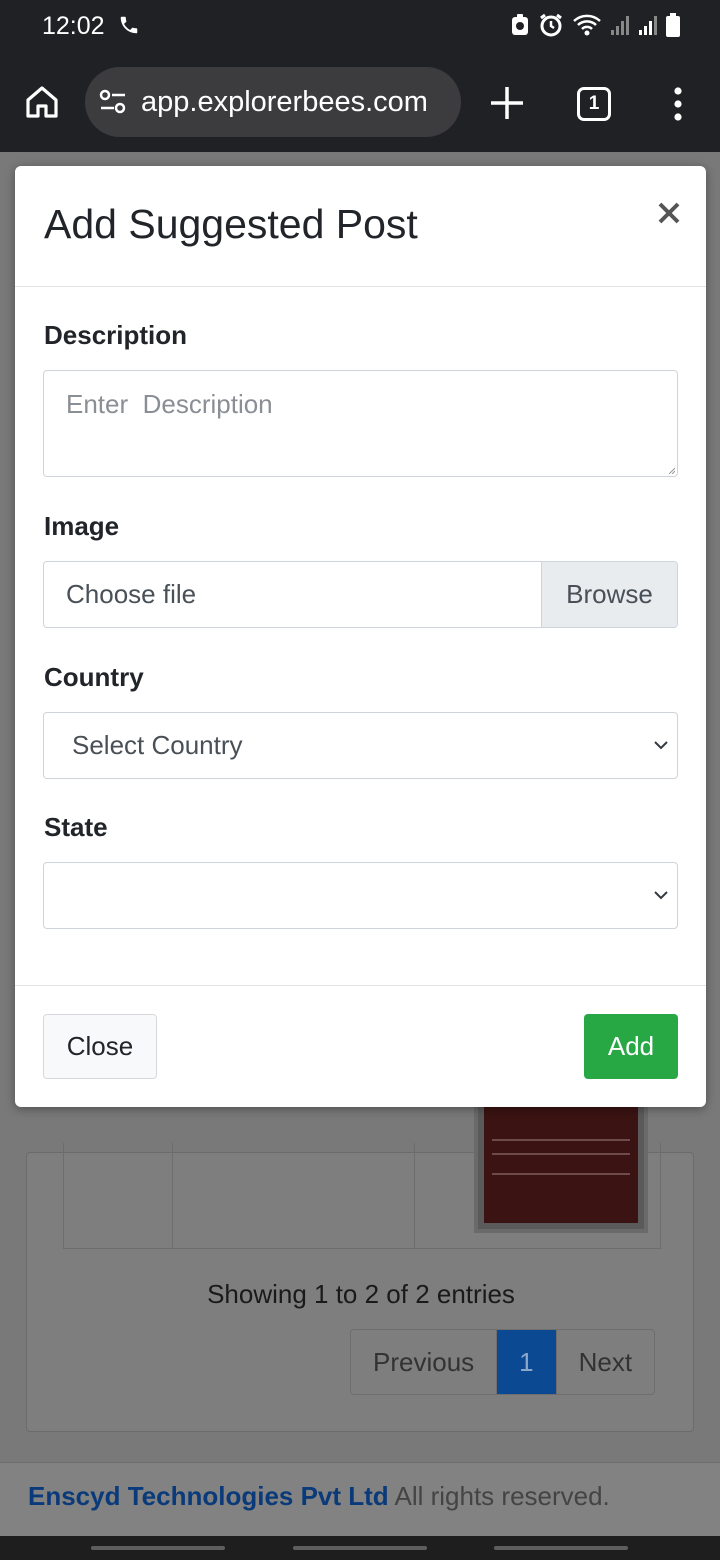 The height and width of the screenshot is (1560, 720). What do you see at coordinates (362, 1156) in the screenshot?
I see `posts-table` at bounding box center [362, 1156].